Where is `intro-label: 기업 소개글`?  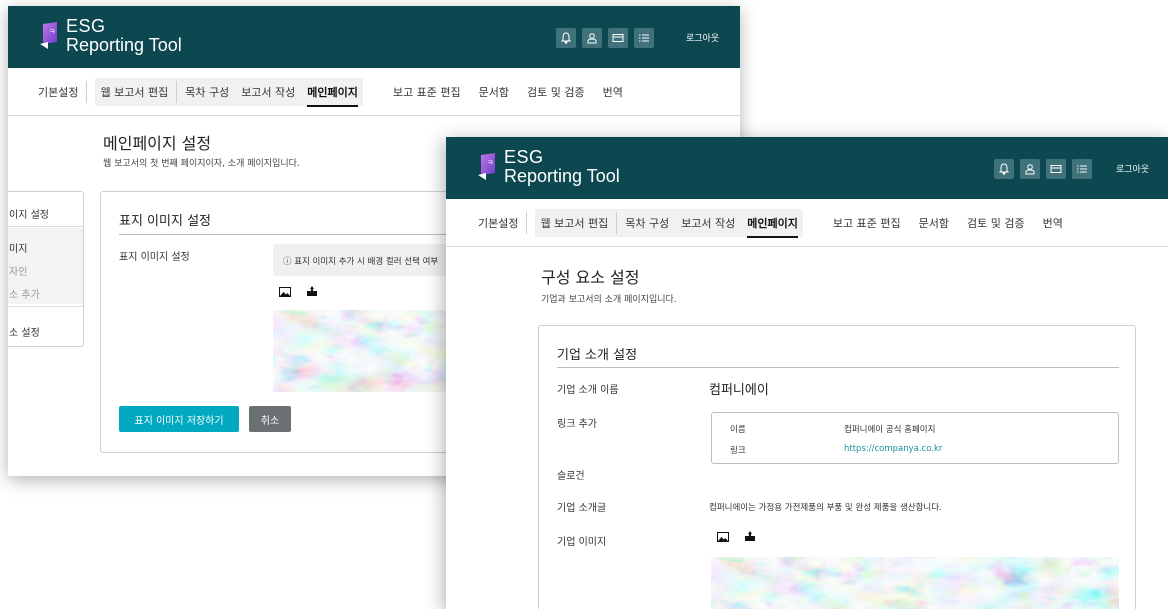 intro-label: 기업 소개글 is located at coordinates (582, 508).